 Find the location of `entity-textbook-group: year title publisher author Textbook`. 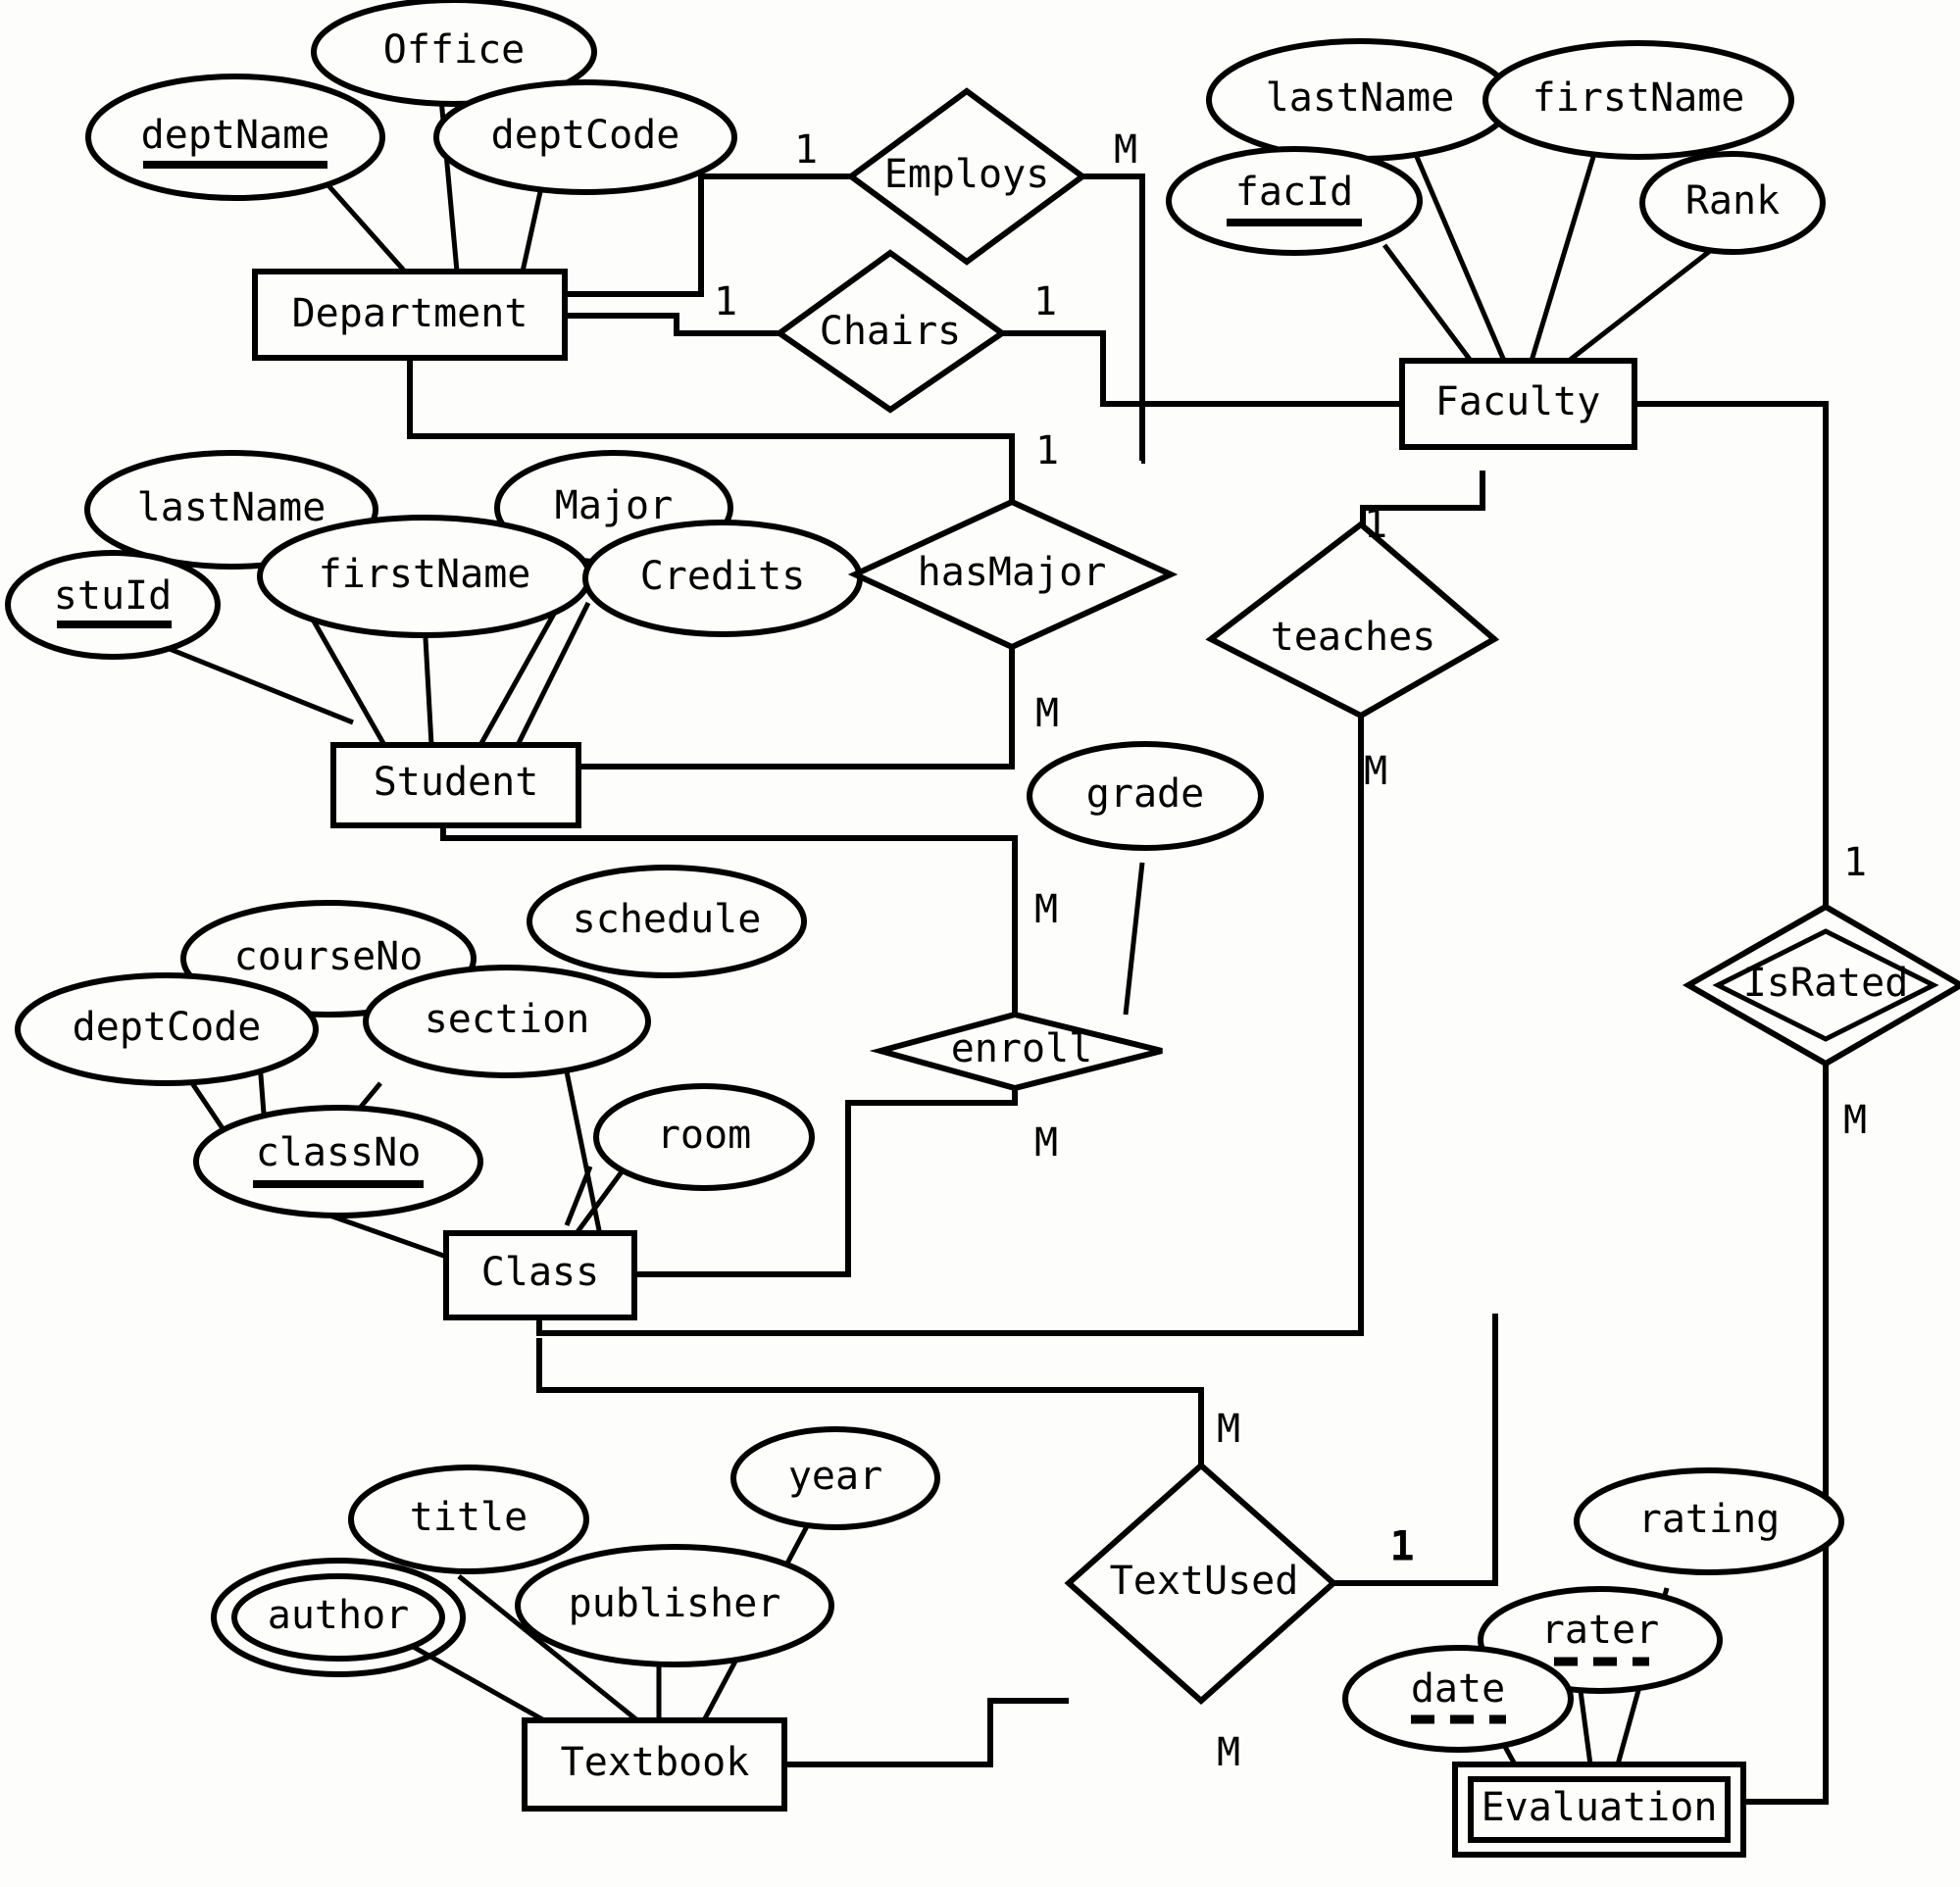

entity-textbook-group: year title publisher author Textbook is located at coordinates (575, 1619).